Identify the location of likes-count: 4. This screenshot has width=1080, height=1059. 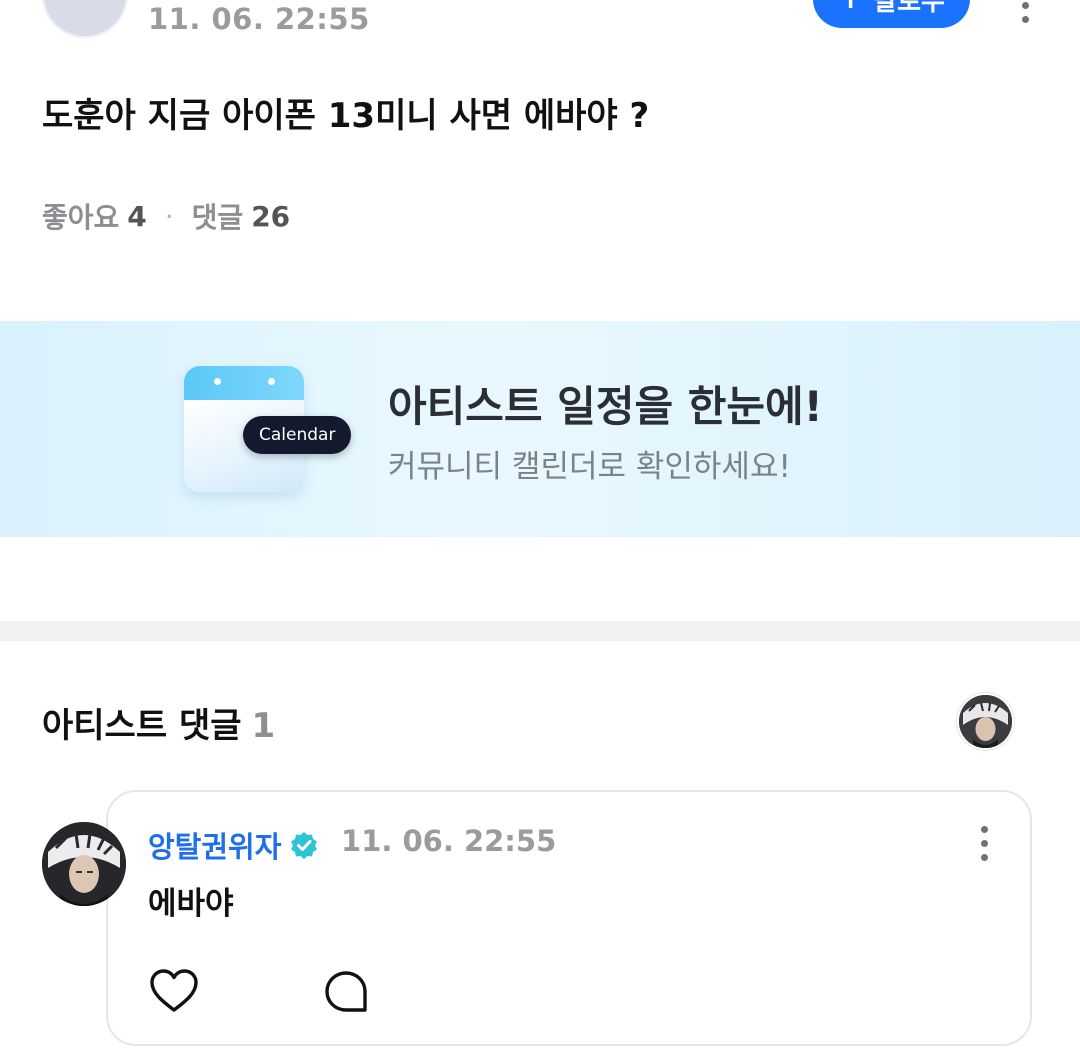
(137, 216).